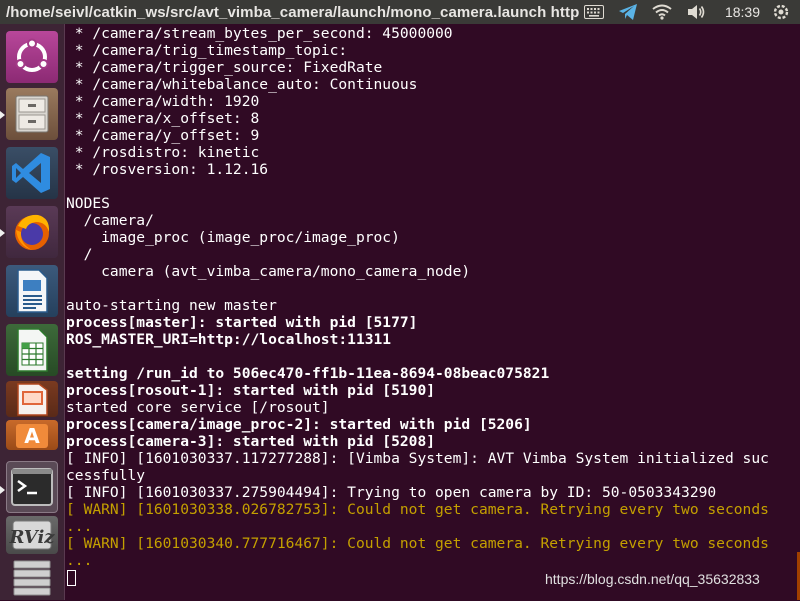 Image resolution: width=800 pixels, height=601 pixels. What do you see at coordinates (163, 135) in the screenshot?
I see `terminal-line: * /camera/y_offset: 9` at bounding box center [163, 135].